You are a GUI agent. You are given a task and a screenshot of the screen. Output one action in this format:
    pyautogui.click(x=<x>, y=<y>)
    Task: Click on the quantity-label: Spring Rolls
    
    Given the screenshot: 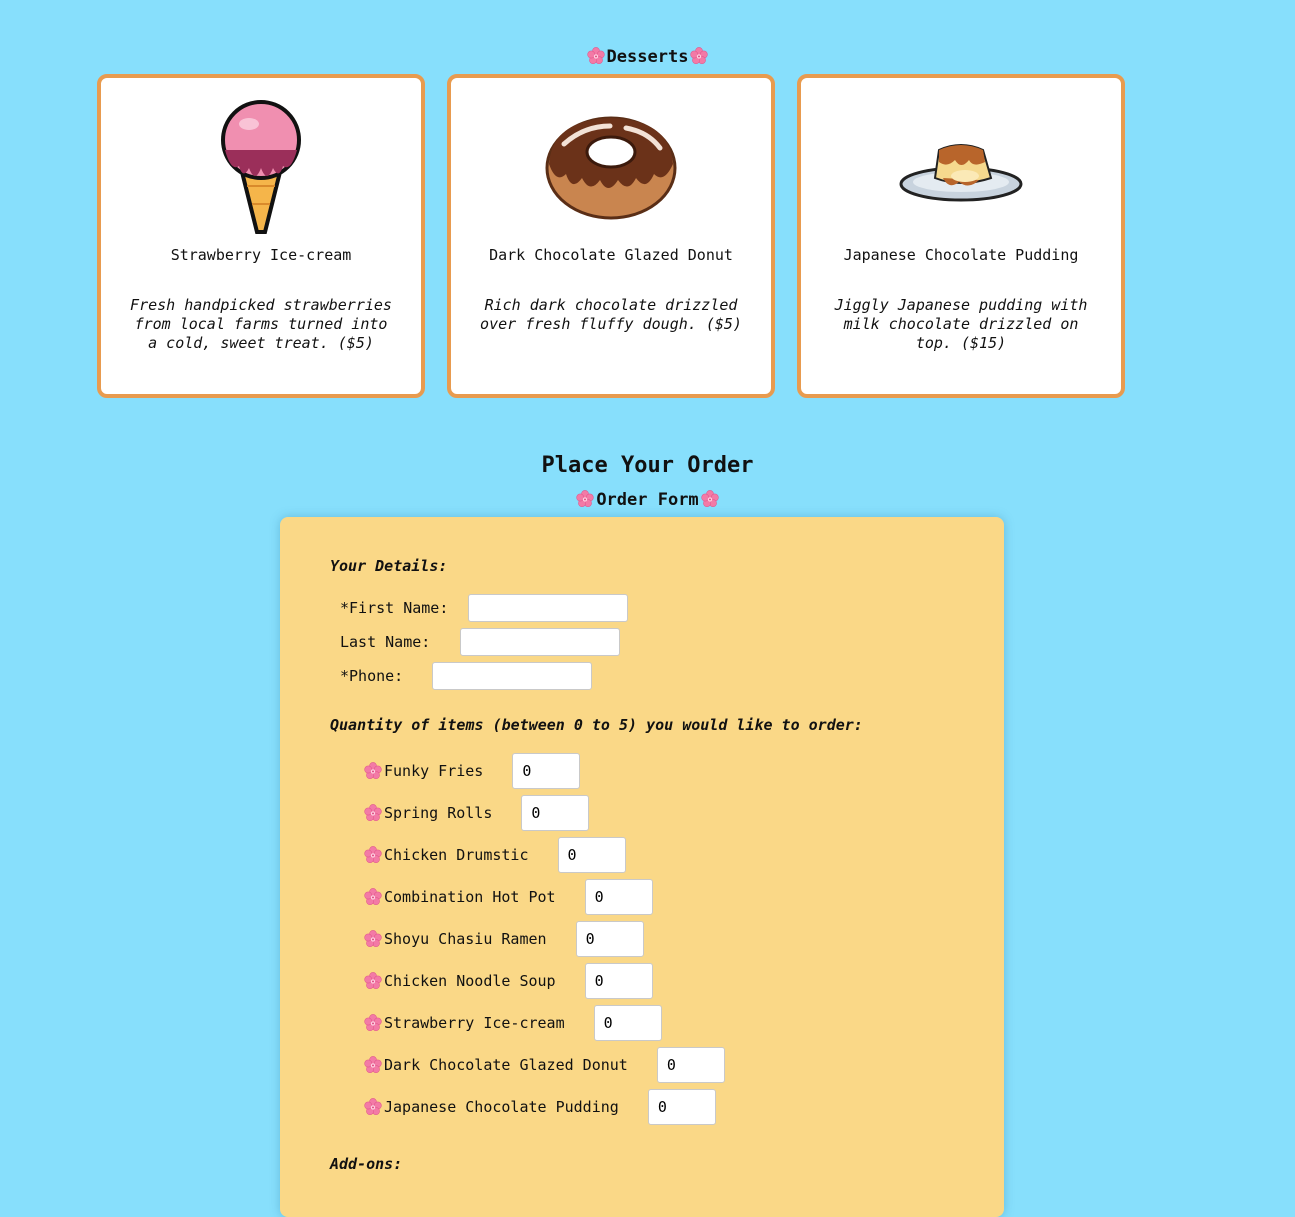 What is the action you would take?
    pyautogui.click(x=438, y=813)
    